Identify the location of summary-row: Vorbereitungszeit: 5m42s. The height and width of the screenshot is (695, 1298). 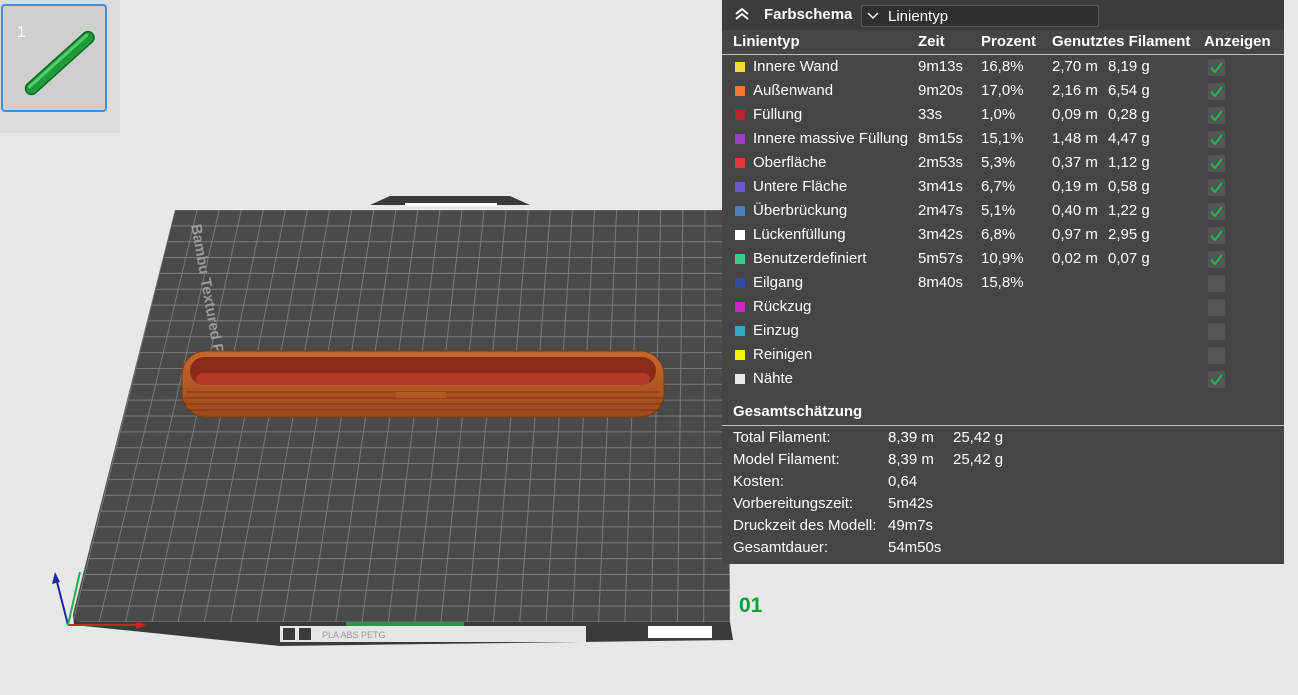
(1003, 505).